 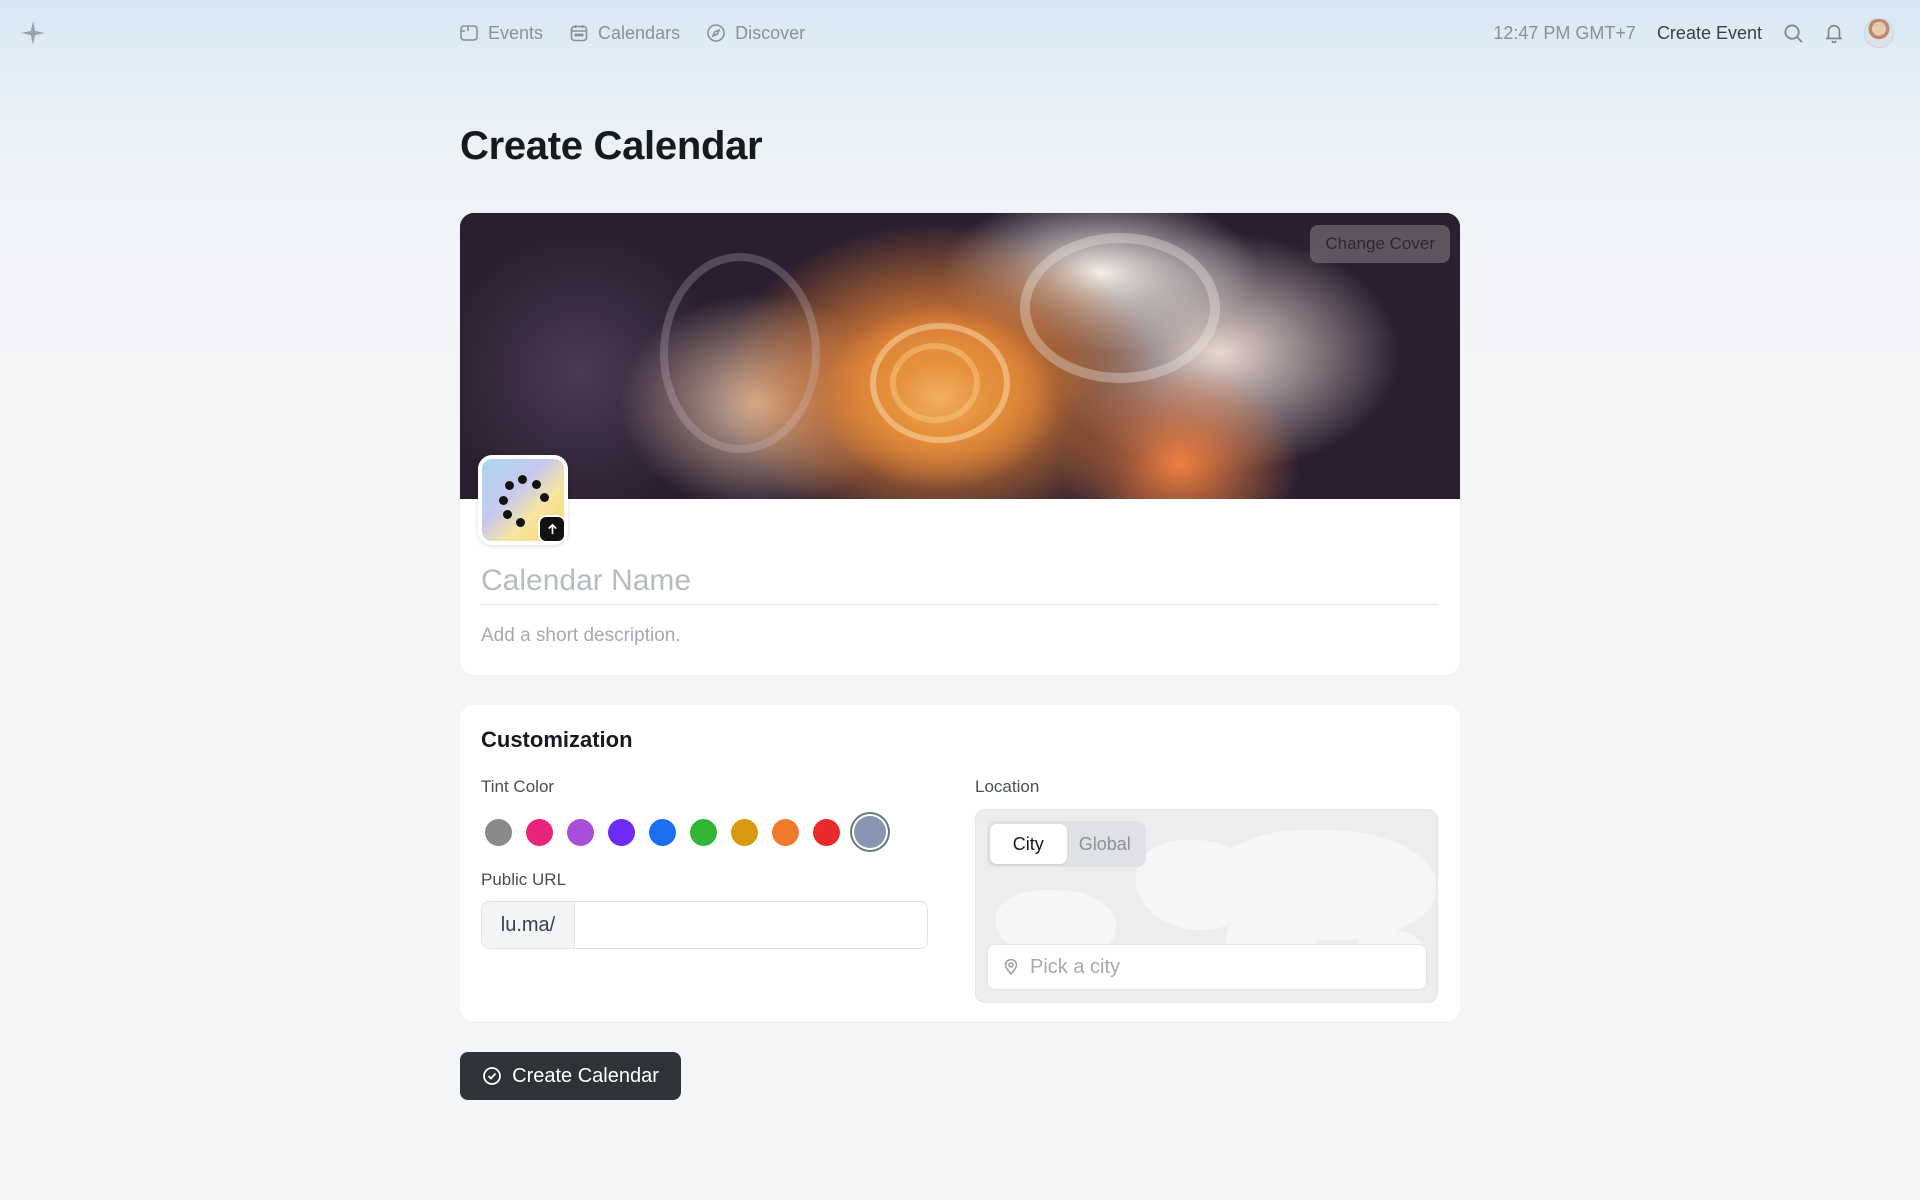 I want to click on location-tabs: City Global, so click(x=1066, y=844).